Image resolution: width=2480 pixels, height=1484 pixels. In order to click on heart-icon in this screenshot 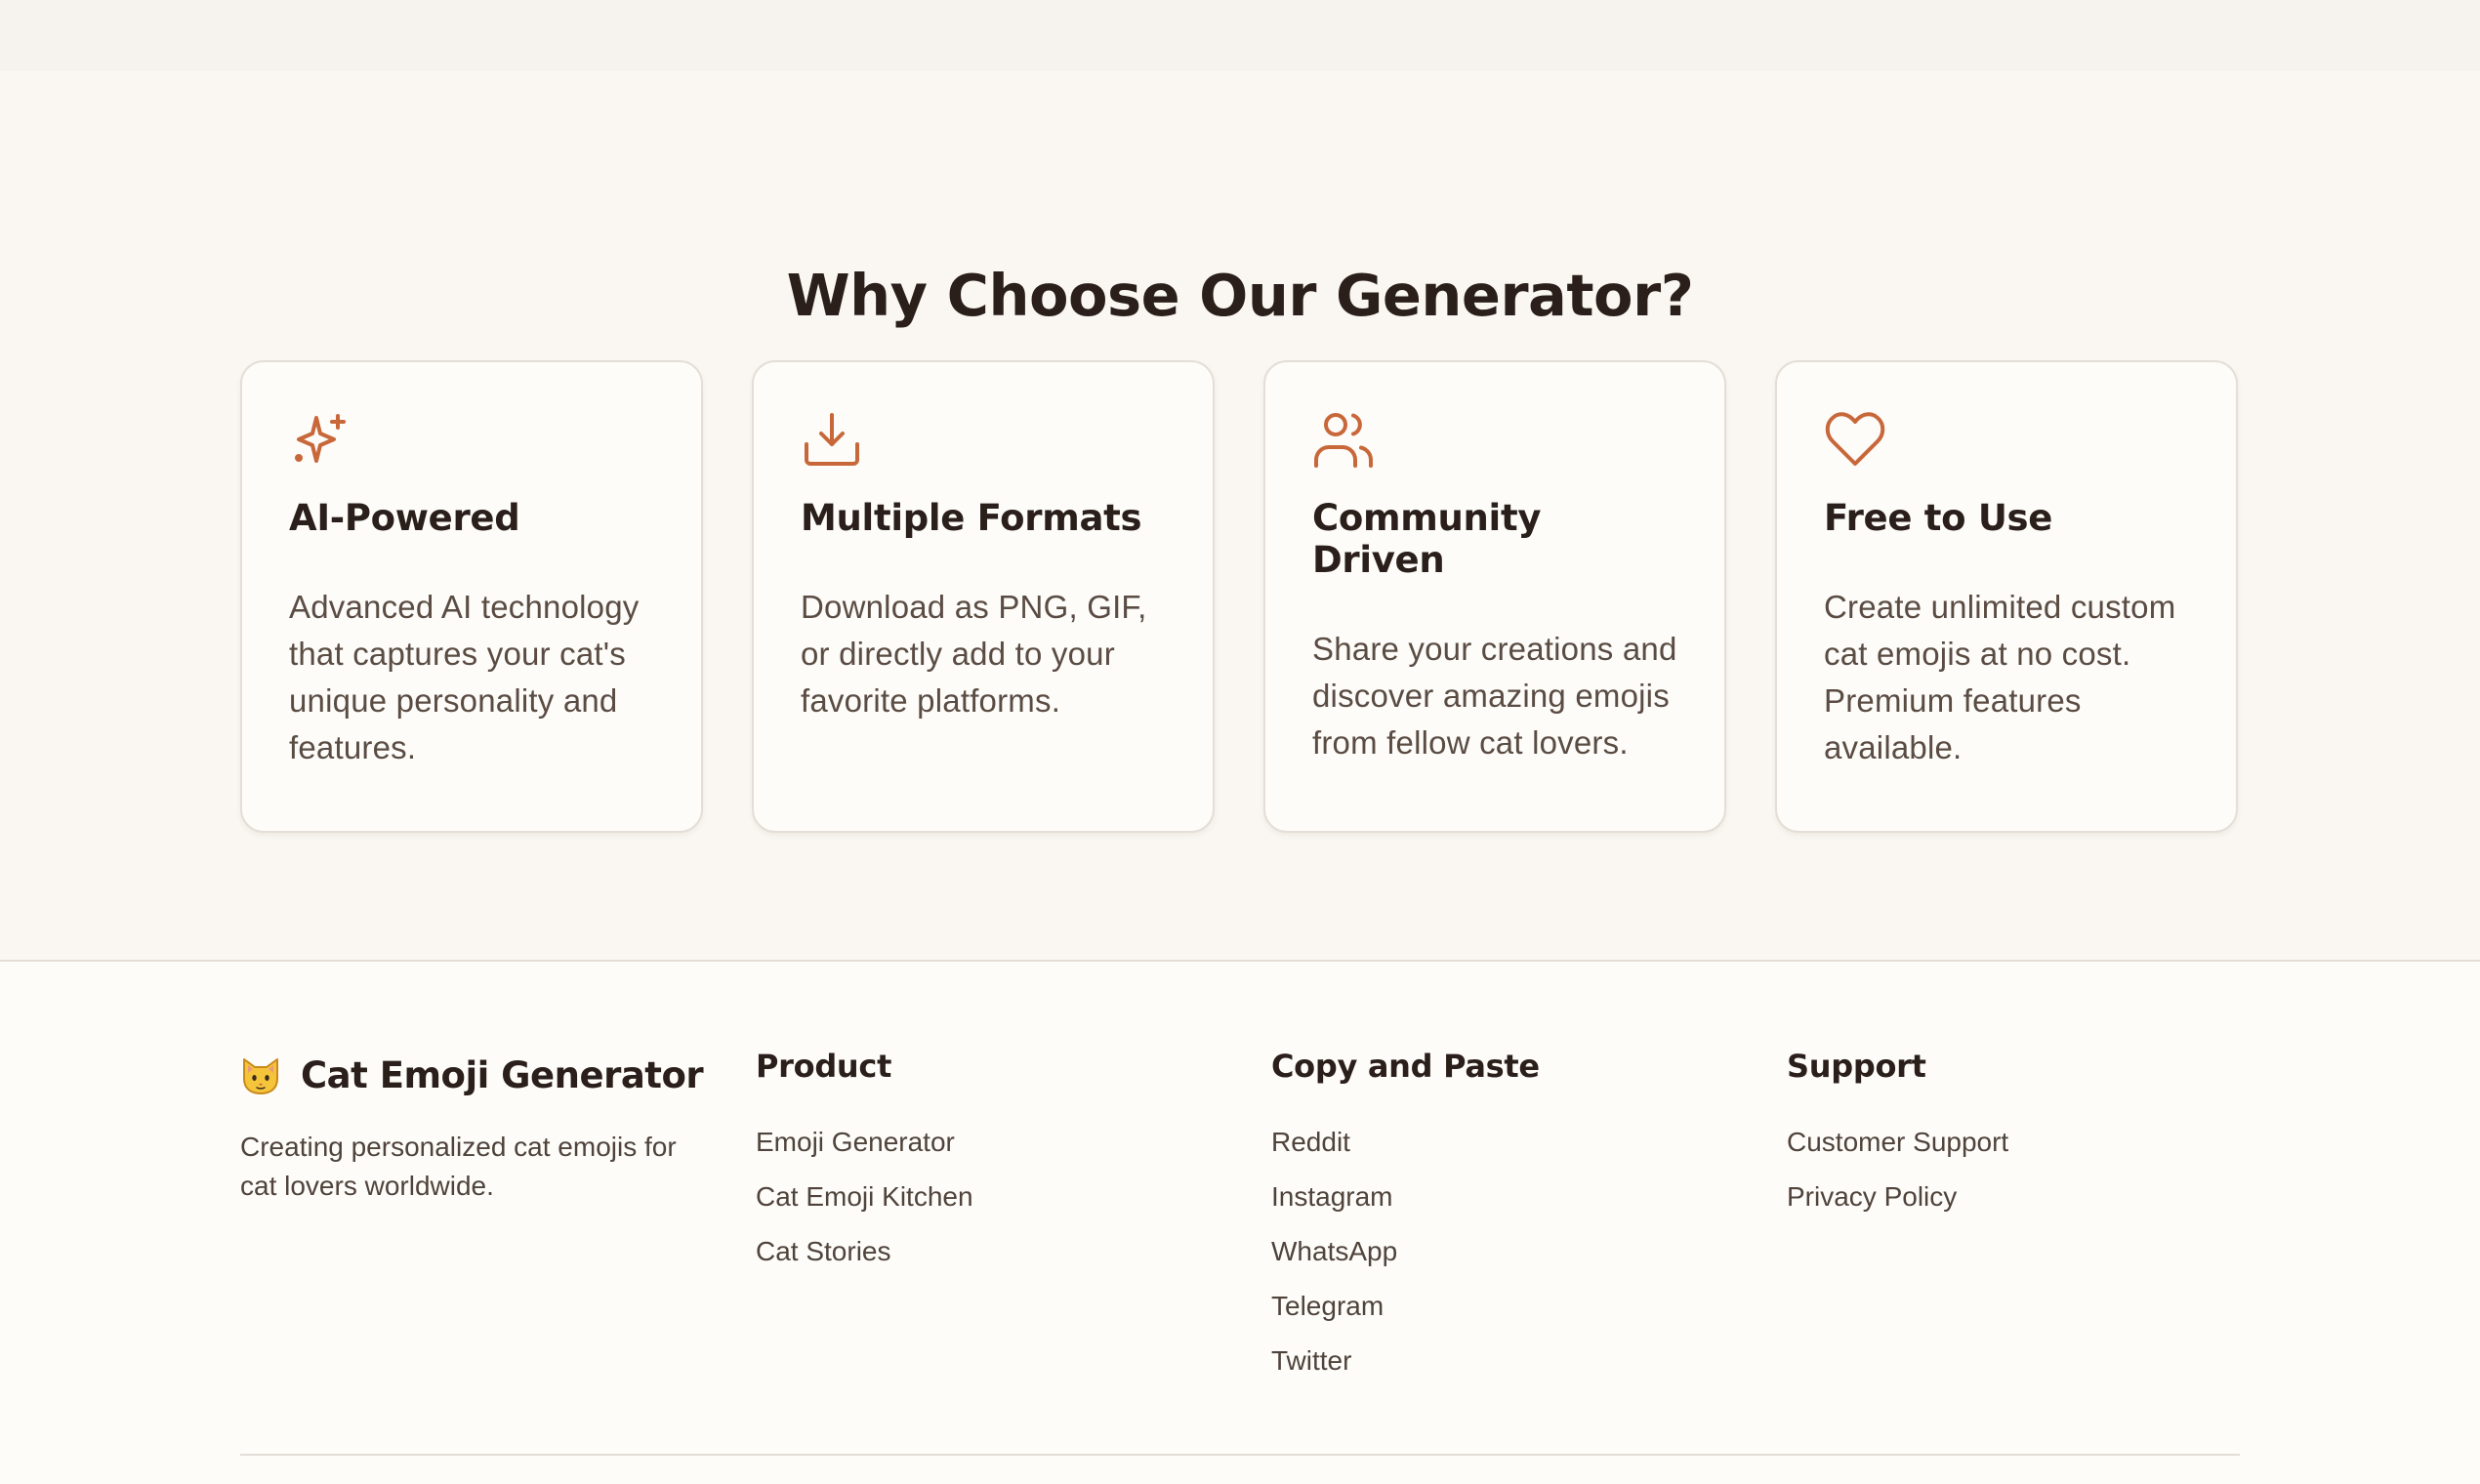, I will do `click(1855, 441)`.